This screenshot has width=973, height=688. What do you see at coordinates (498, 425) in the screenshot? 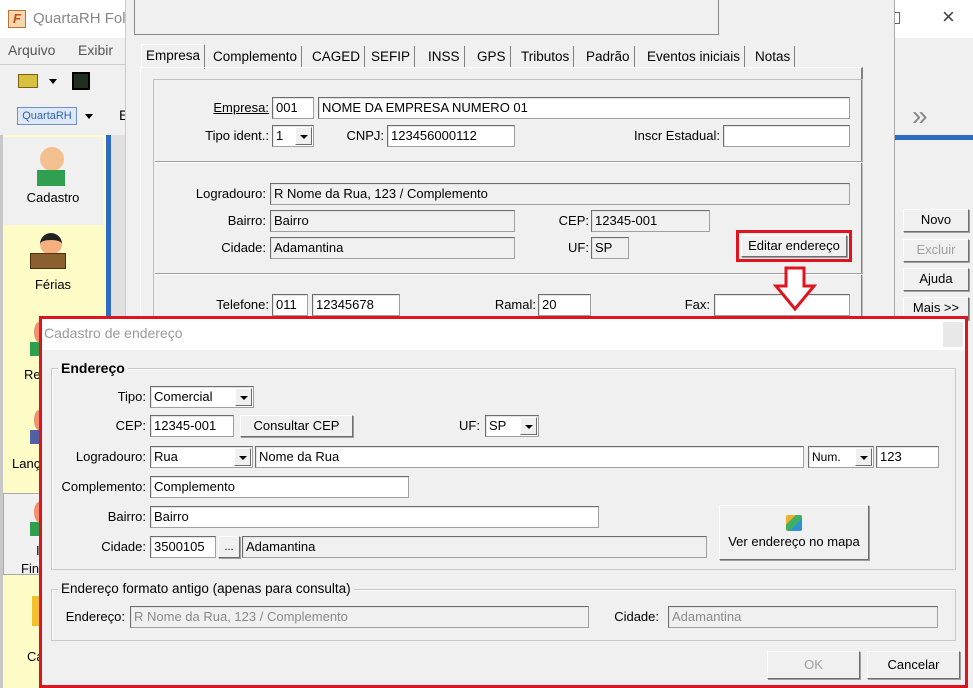
I see `uf-value: SP` at bounding box center [498, 425].